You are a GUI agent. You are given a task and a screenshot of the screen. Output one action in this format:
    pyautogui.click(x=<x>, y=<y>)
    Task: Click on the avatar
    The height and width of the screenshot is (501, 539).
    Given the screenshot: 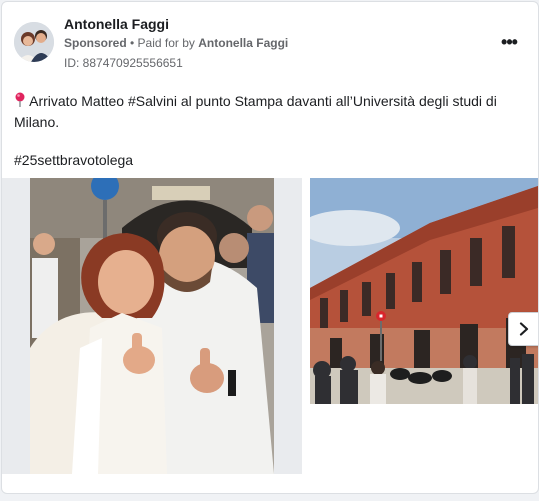 What is the action you would take?
    pyautogui.click(x=34, y=42)
    